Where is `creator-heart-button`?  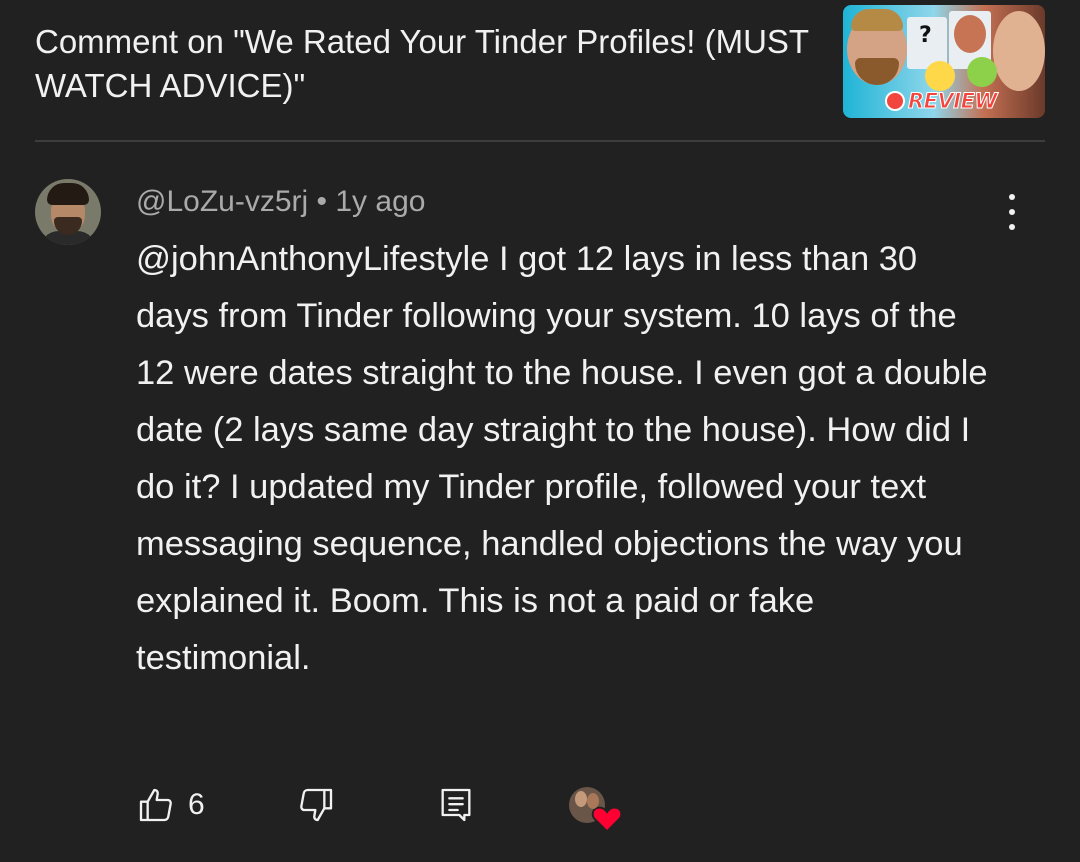 creator-heart-button is located at coordinates (596, 806).